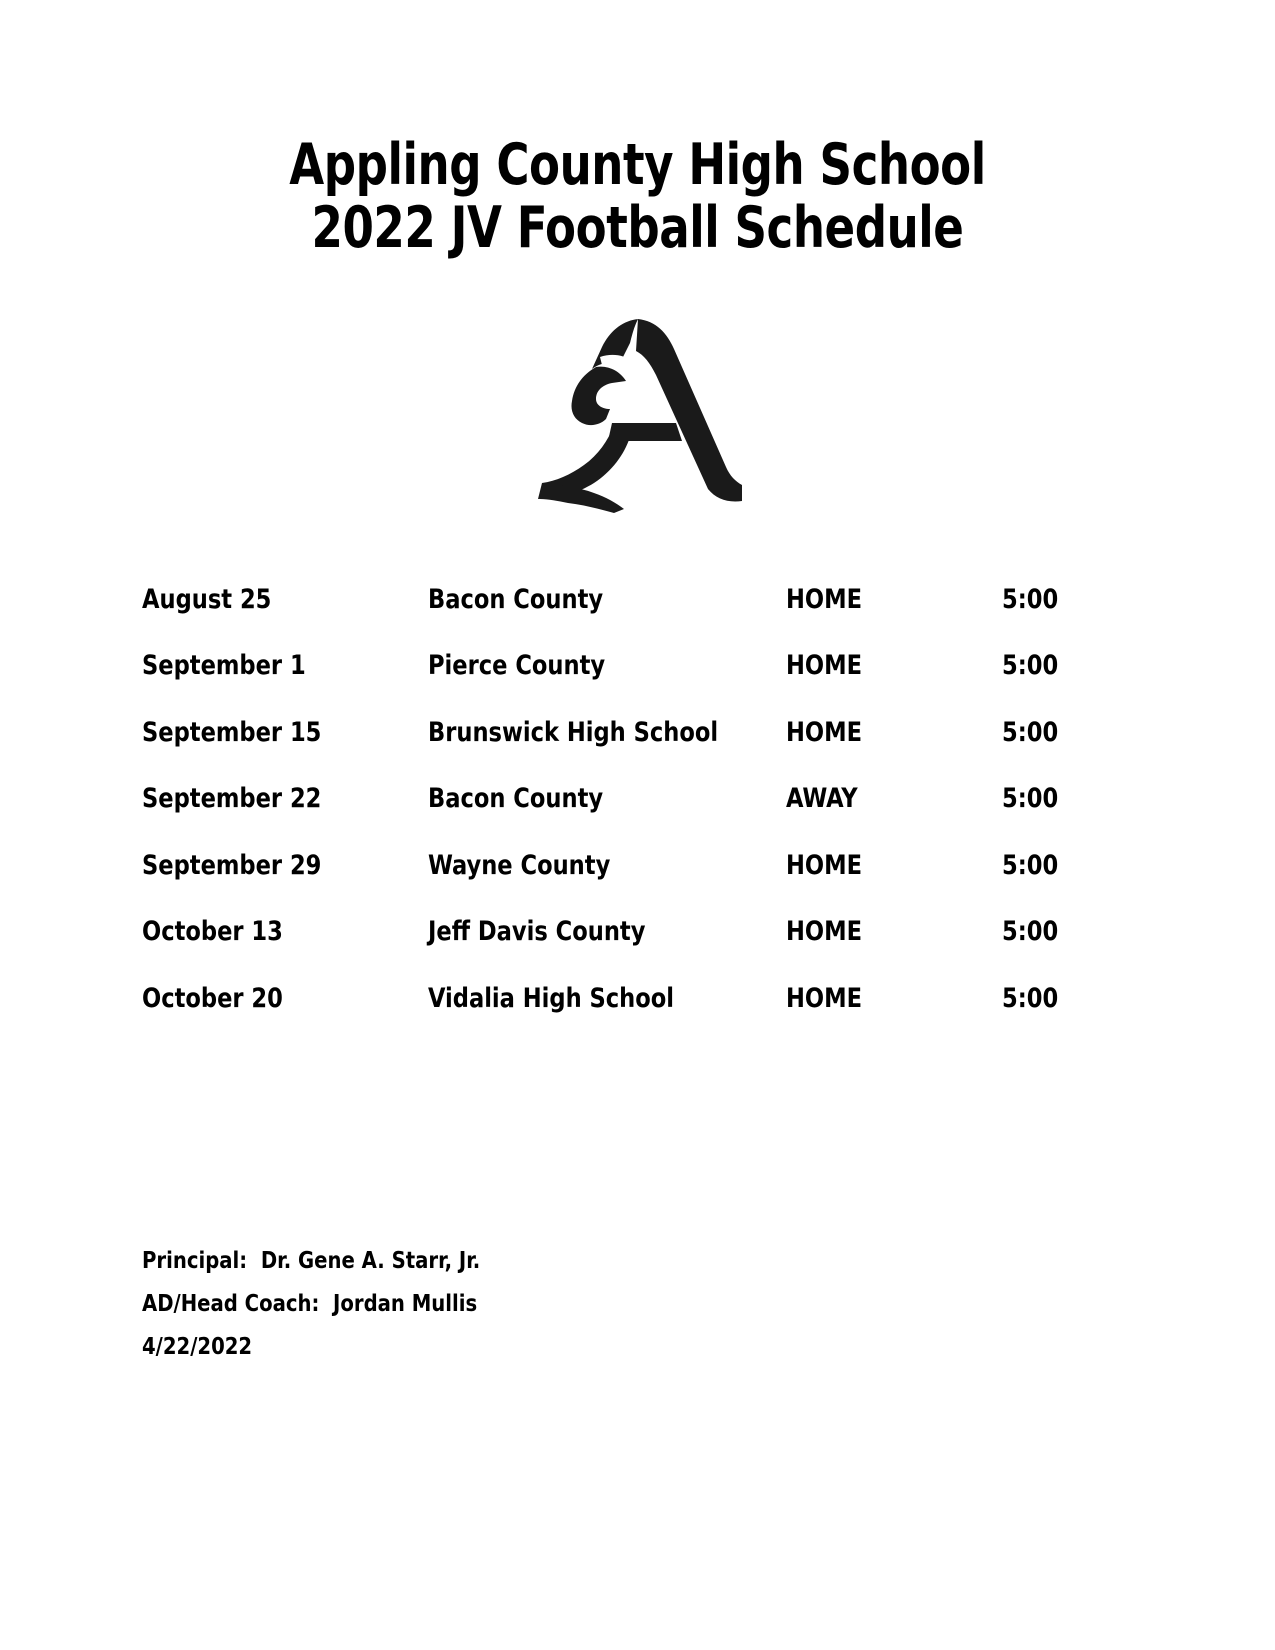  Describe the element at coordinates (224, 666) in the screenshot. I see `game-date: September 1` at that location.